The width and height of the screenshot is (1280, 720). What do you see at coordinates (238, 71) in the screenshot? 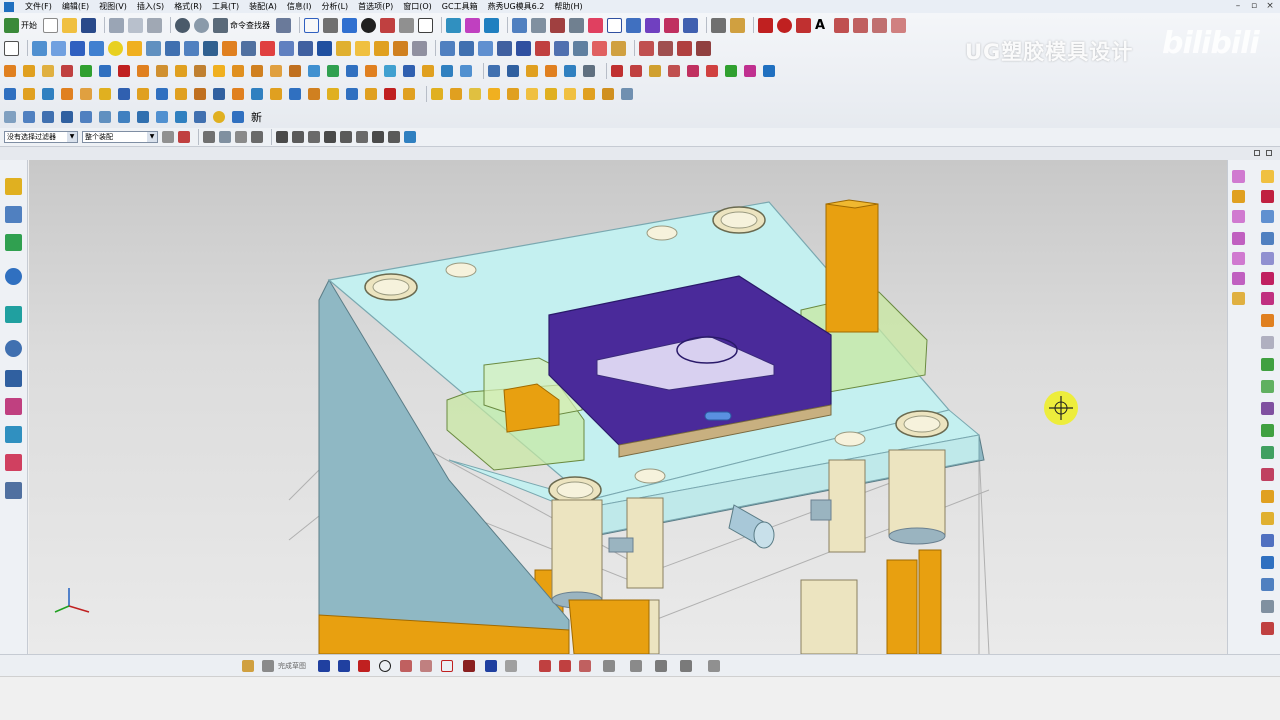
I see `mold-tool-13-icon` at bounding box center [238, 71].